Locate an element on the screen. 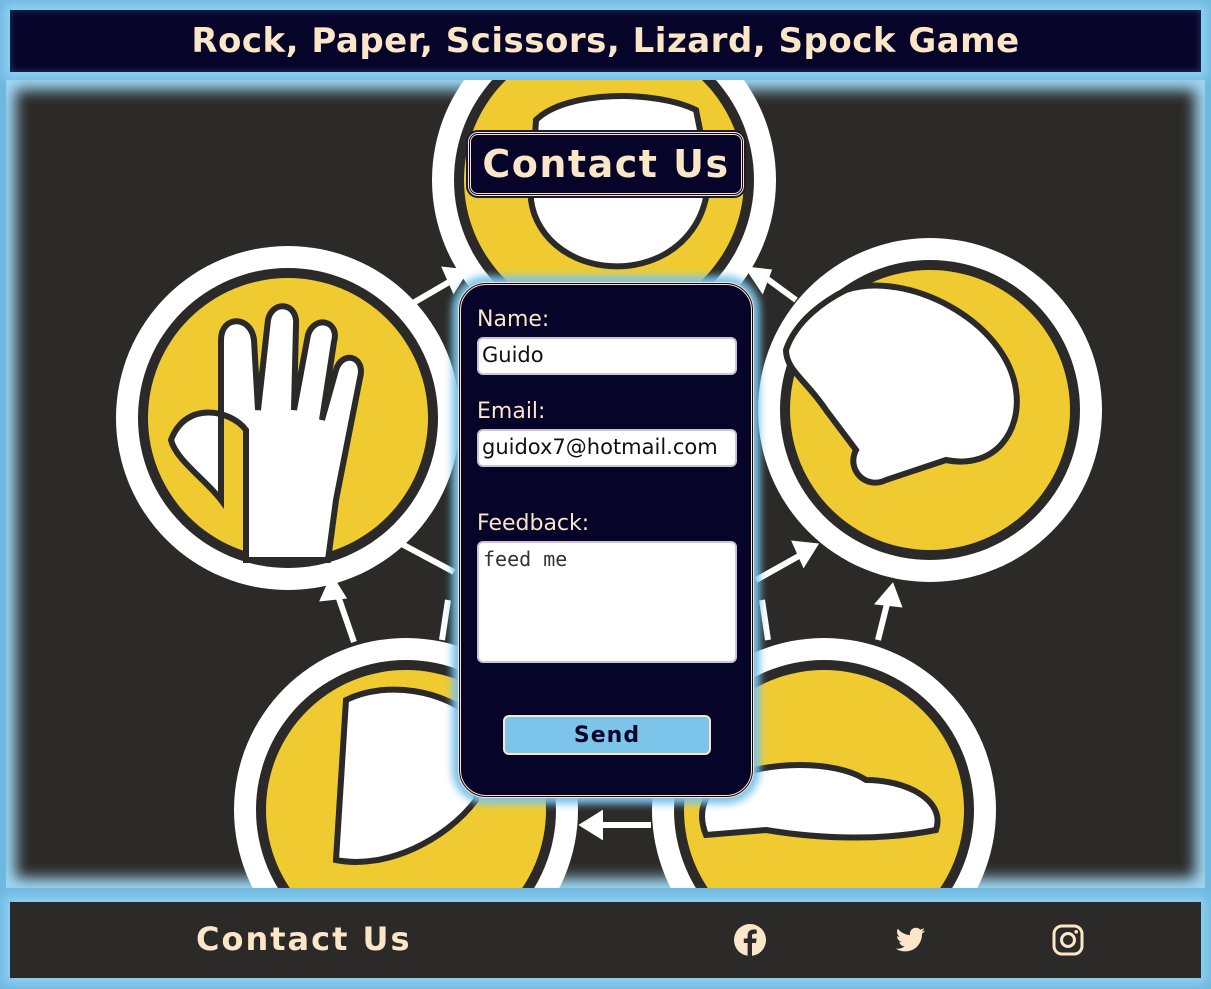 The height and width of the screenshot is (989, 1211). email-label: Email: is located at coordinates (511, 411).